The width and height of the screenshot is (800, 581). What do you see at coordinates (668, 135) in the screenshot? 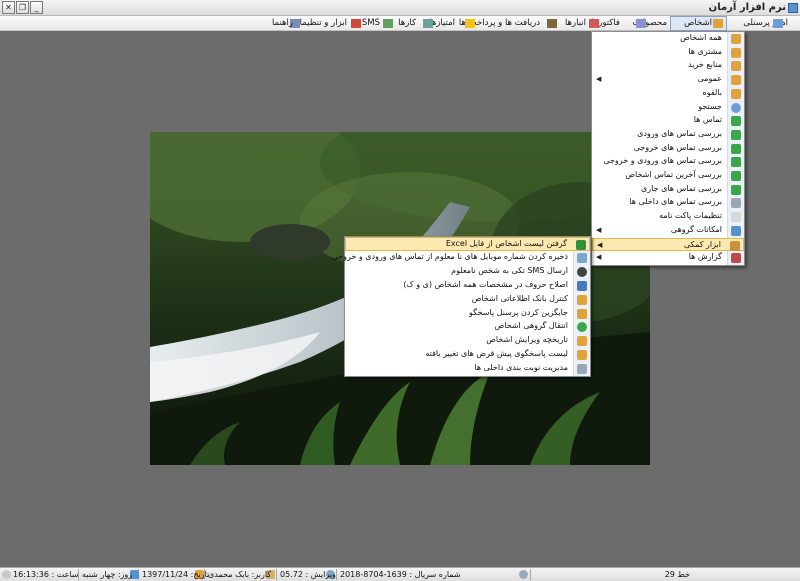
I see `menu-item-incoming-calls: بررسی تماس های ورودی` at bounding box center [668, 135].